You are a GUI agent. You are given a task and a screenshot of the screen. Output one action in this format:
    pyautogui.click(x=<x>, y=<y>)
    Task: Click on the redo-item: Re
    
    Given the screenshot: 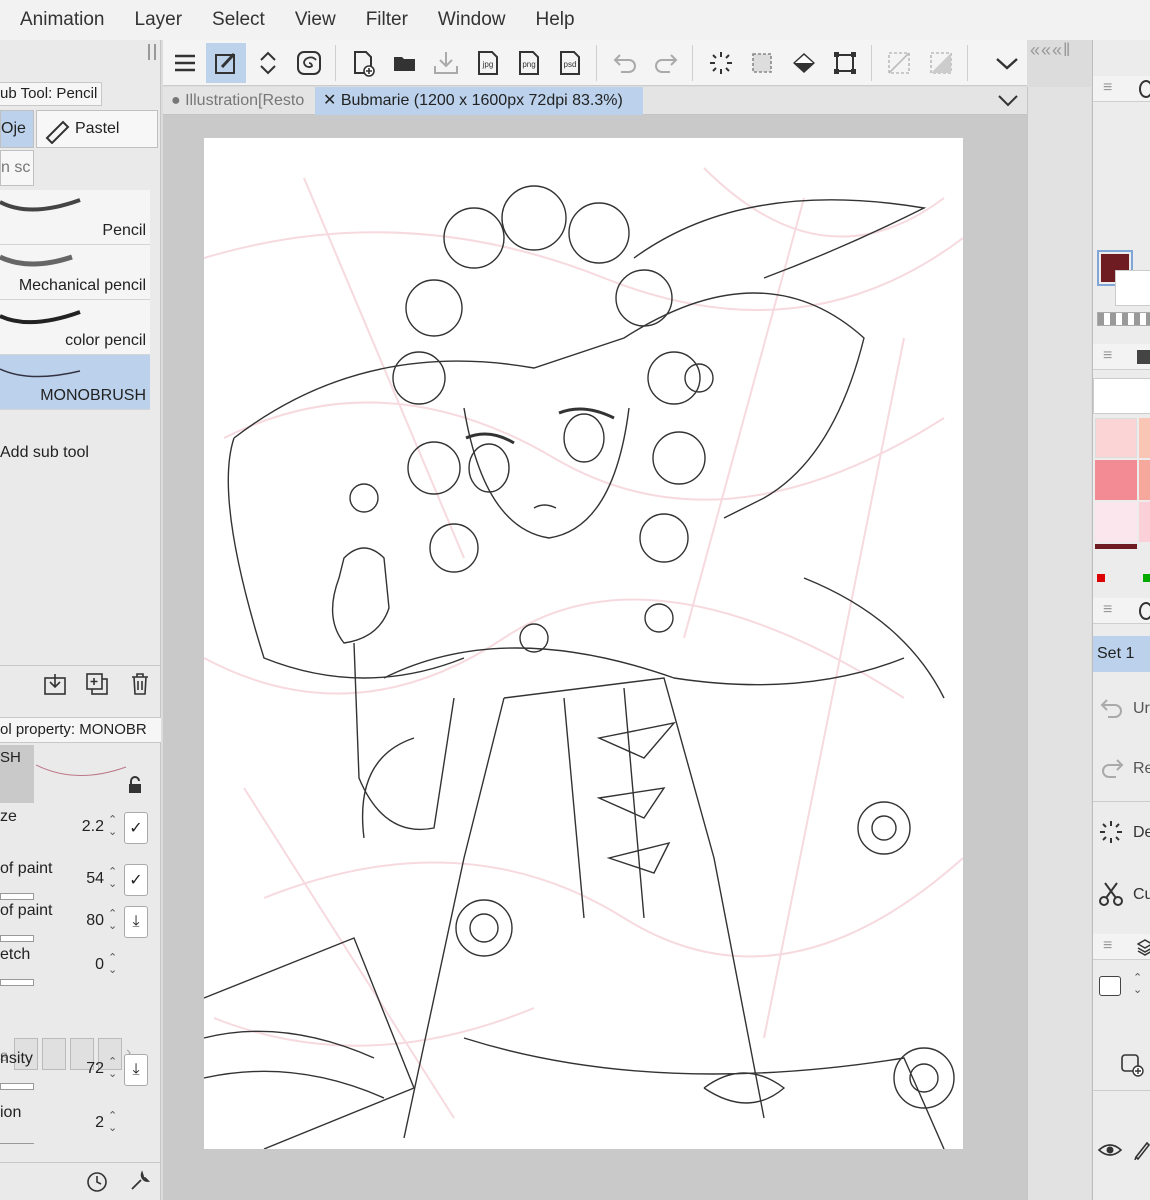 What is the action you would take?
    pyautogui.click(x=1121, y=774)
    